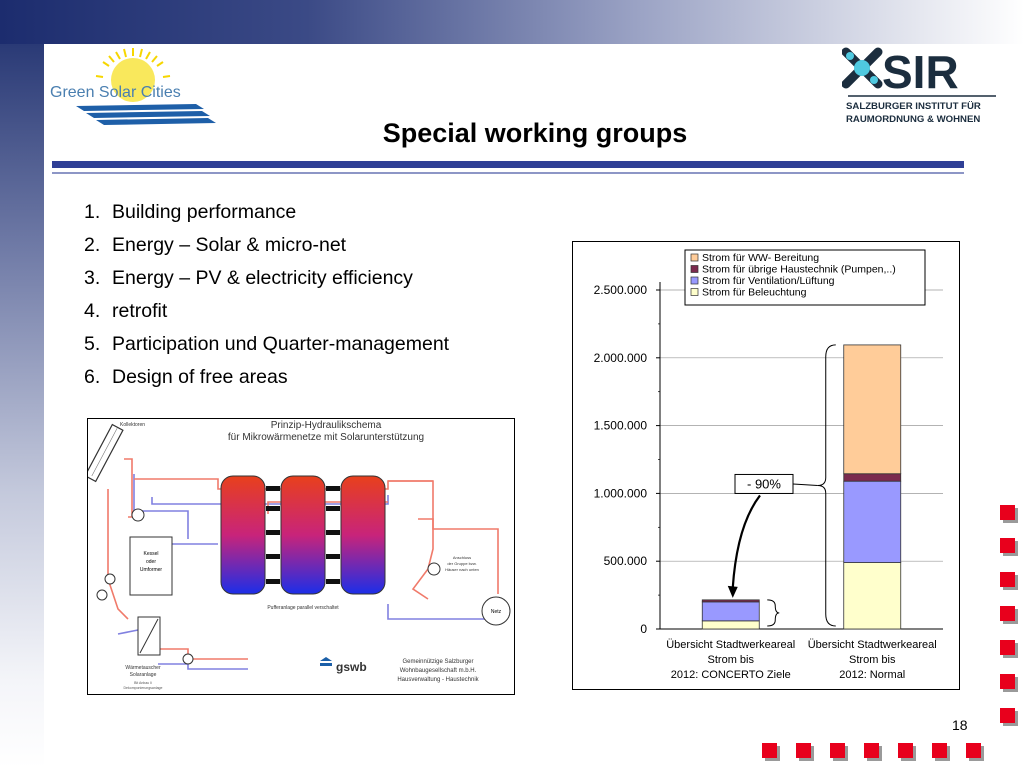 The width and height of the screenshot is (1024, 768). What do you see at coordinates (621, 426) in the screenshot?
I see `y-tick-label: 1.500.000` at bounding box center [621, 426].